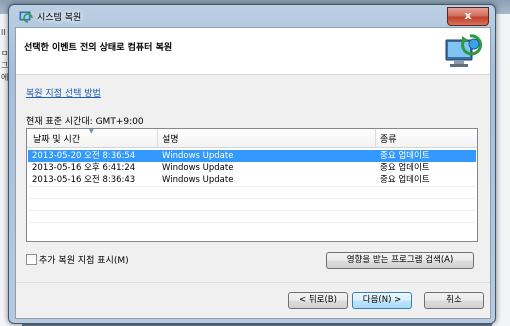 This screenshot has width=510, height=326. I want to click on show-more-restore-points-checkbox, so click(31, 259).